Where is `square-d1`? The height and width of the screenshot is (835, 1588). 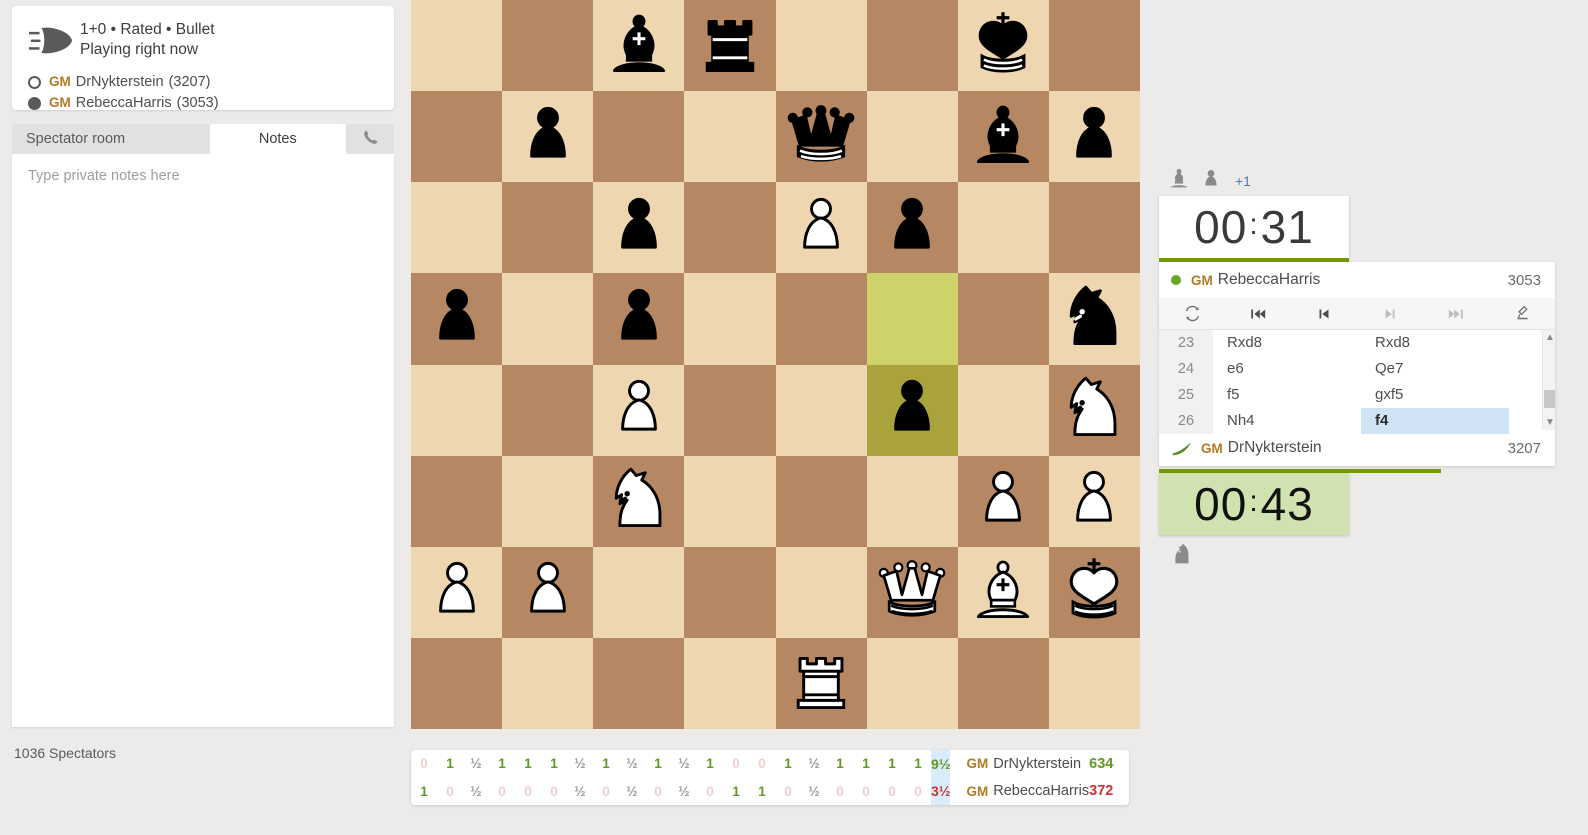
square-d1 is located at coordinates (730, 683).